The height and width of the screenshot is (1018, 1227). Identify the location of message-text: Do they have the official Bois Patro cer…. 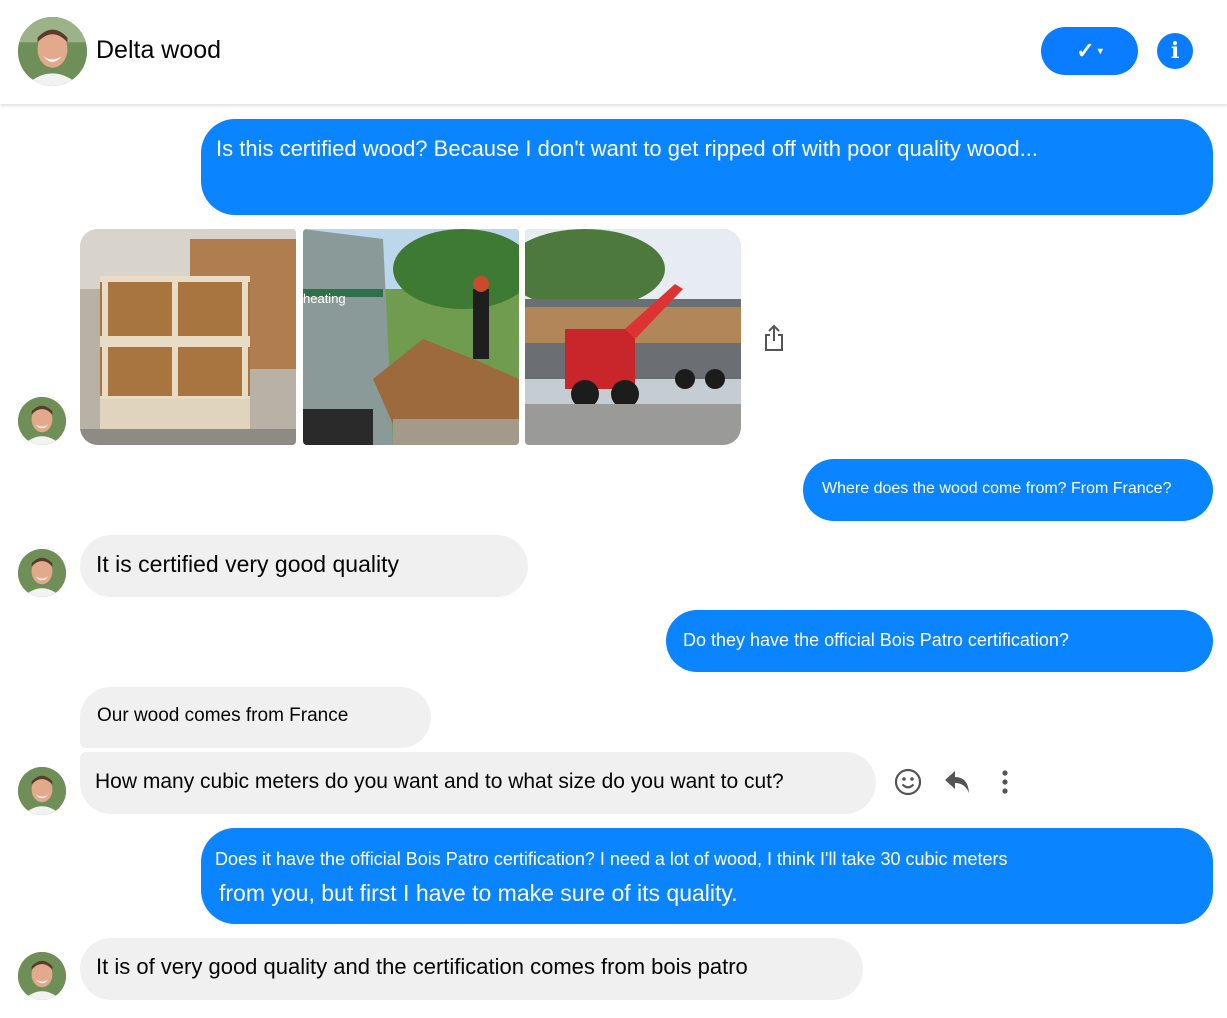
(876, 640).